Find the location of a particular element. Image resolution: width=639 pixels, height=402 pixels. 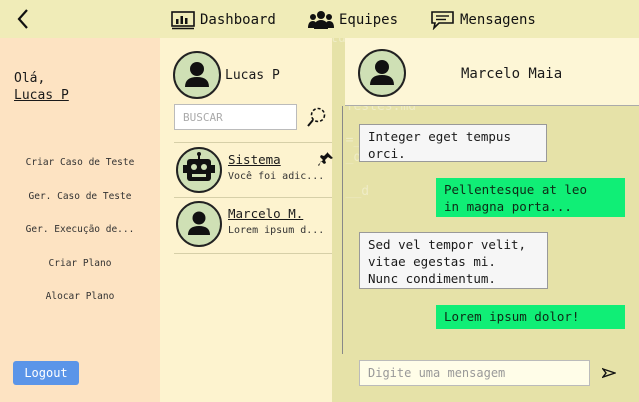

back-arrow-icon is located at coordinates (22, 19).